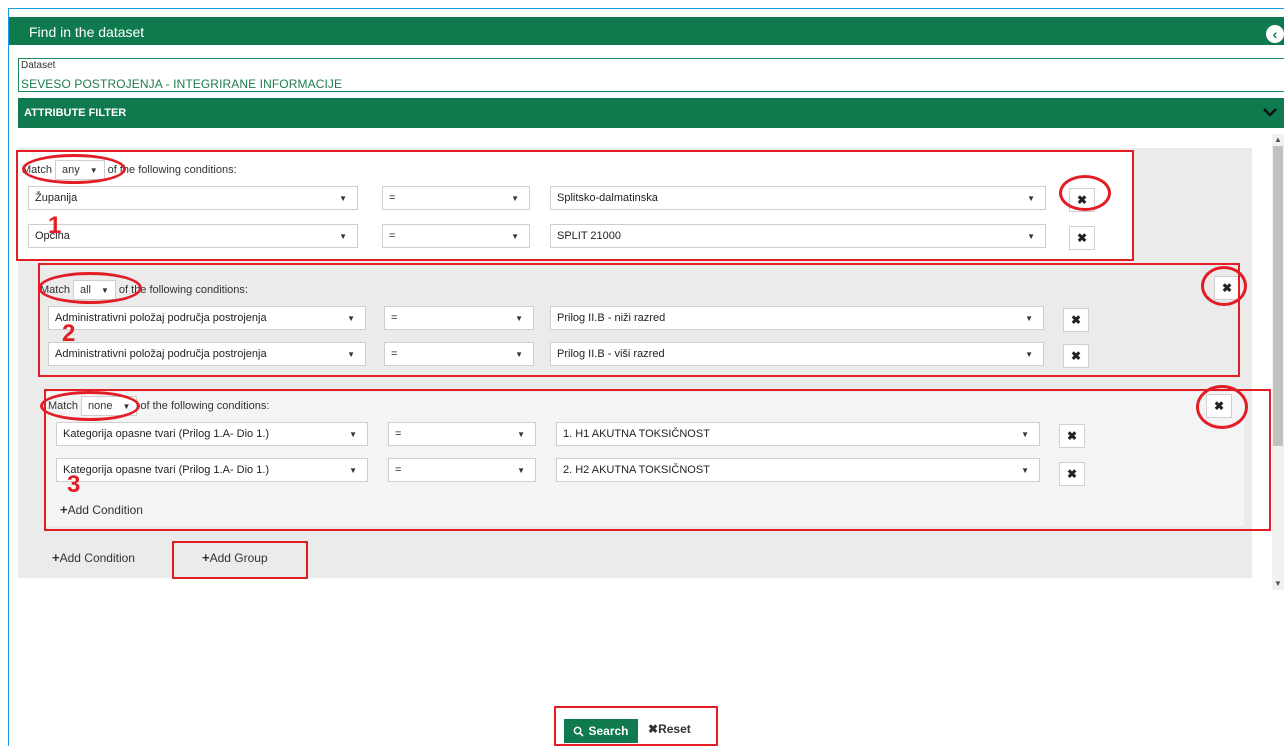 This screenshot has width=1284, height=746. Describe the element at coordinates (75, 113) in the screenshot. I see `attribute-filter-title: ATTRIBUTE FILTER` at that location.